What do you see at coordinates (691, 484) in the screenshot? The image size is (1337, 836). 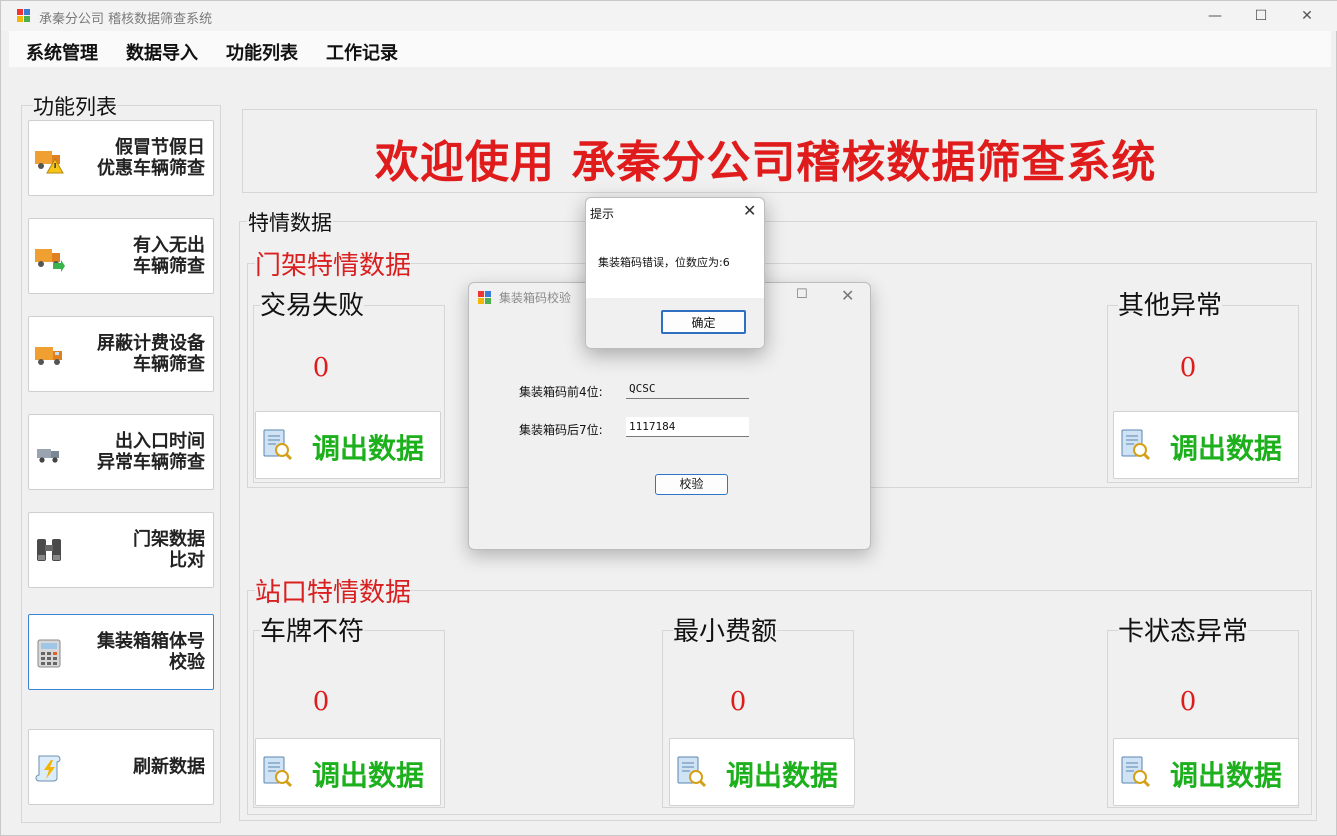 I see `verify-button: 校验` at bounding box center [691, 484].